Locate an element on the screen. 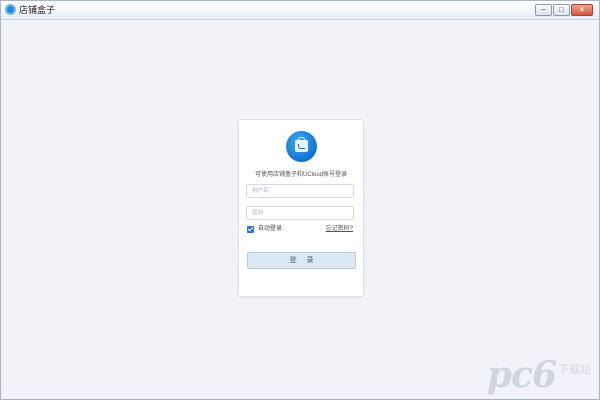 The width and height of the screenshot is (600, 400). shopping-bag-icon is located at coordinates (301, 144).